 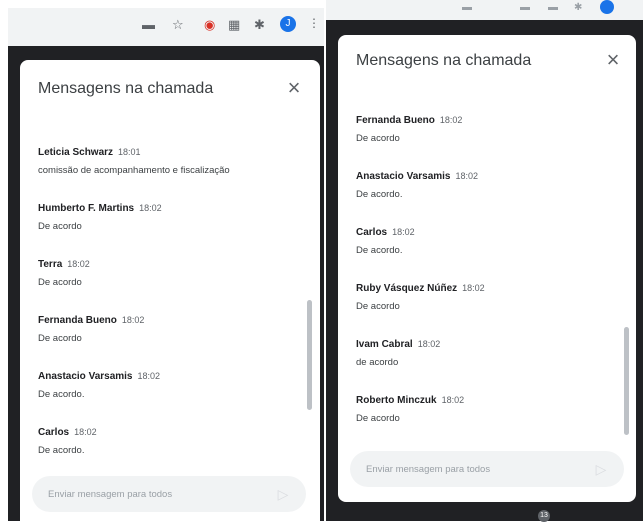 I want to click on cast-icon: ▬, so click(x=553, y=7).